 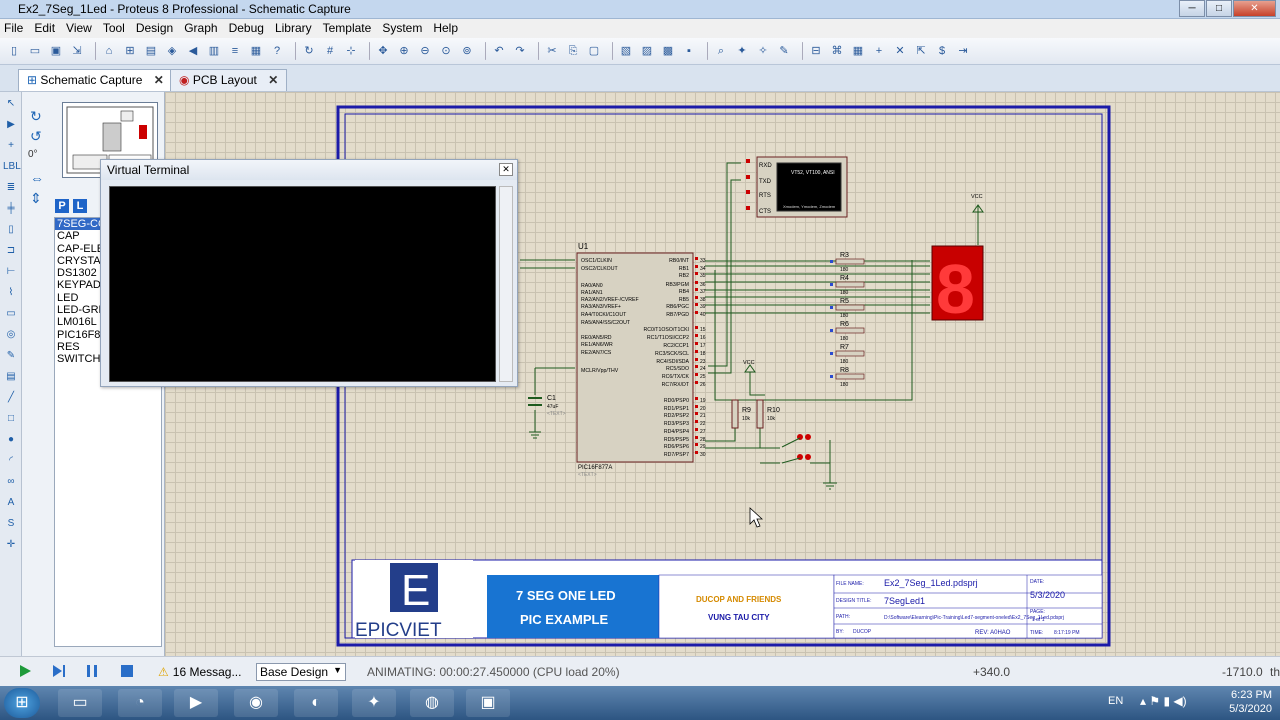 What do you see at coordinates (721, 51) in the screenshot?
I see `pick-device-icon: ⌕` at bounding box center [721, 51].